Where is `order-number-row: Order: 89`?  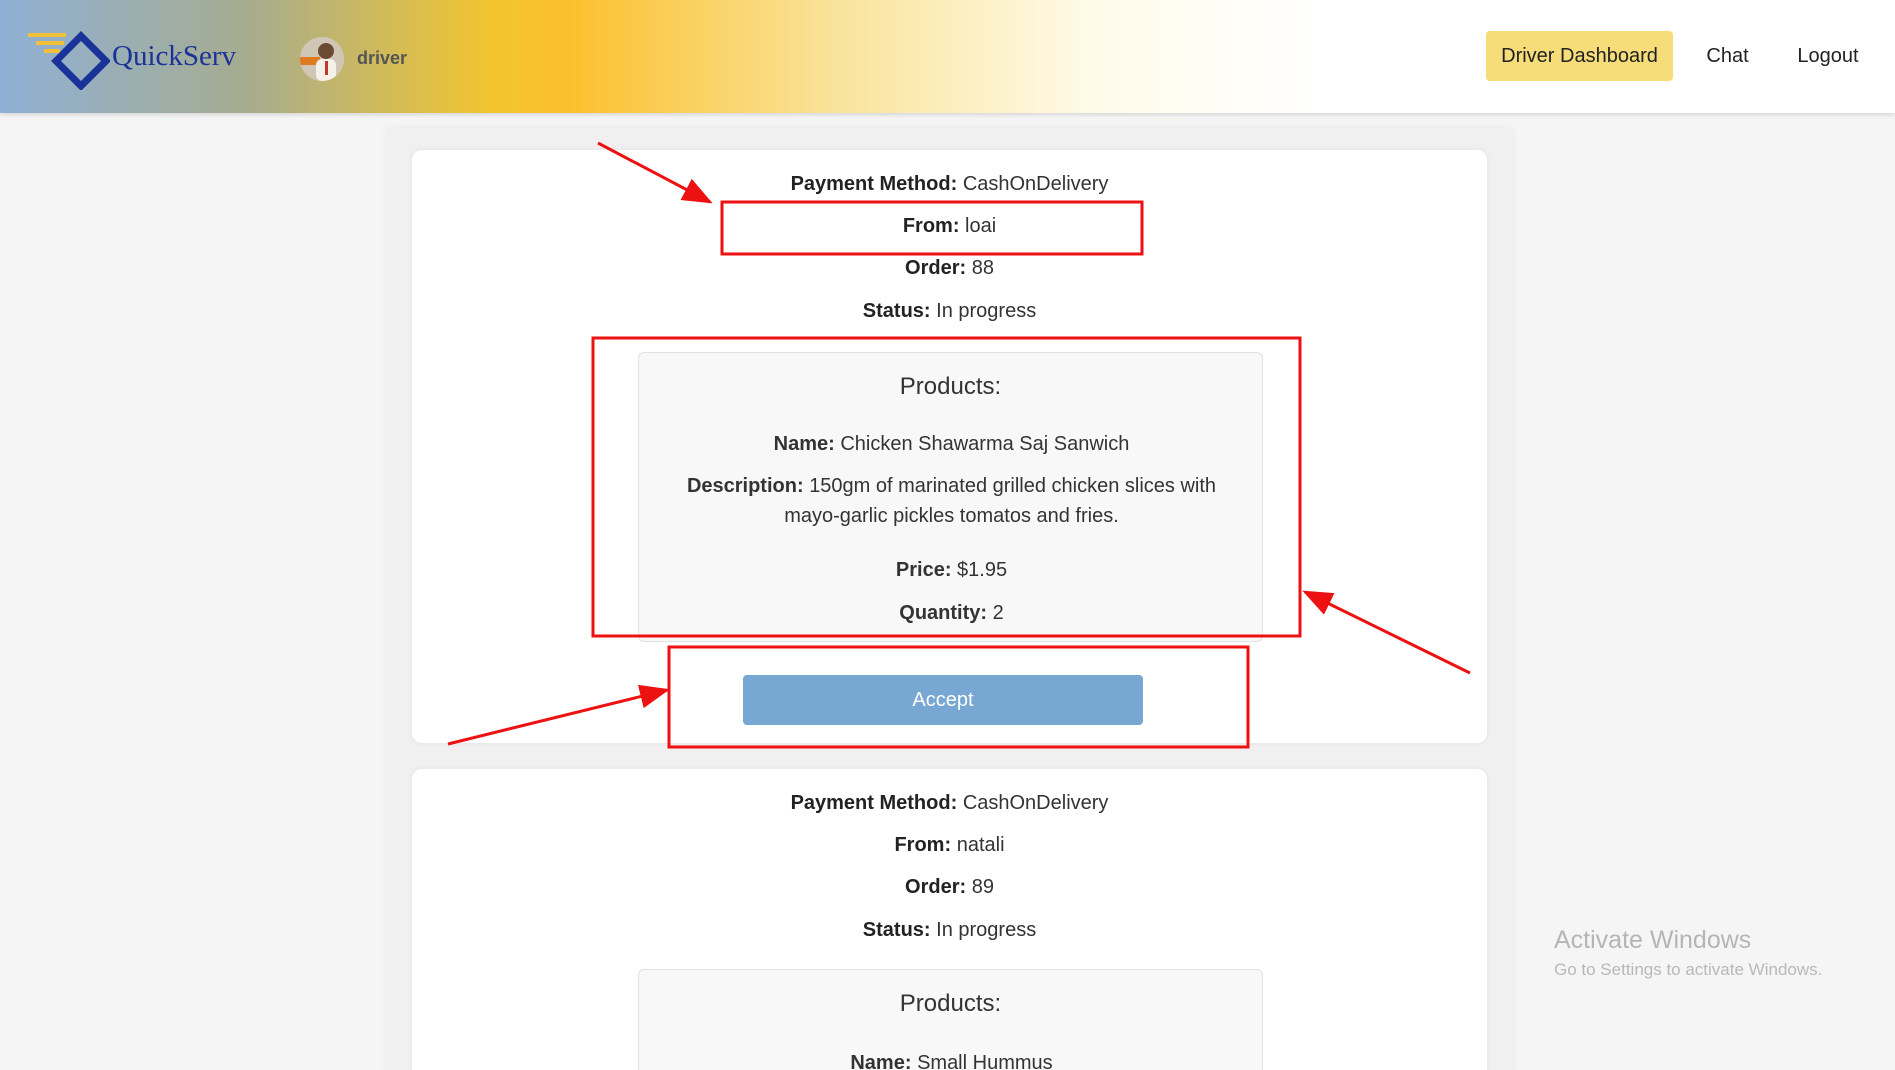 order-number-row: Order: 89 is located at coordinates (949, 887).